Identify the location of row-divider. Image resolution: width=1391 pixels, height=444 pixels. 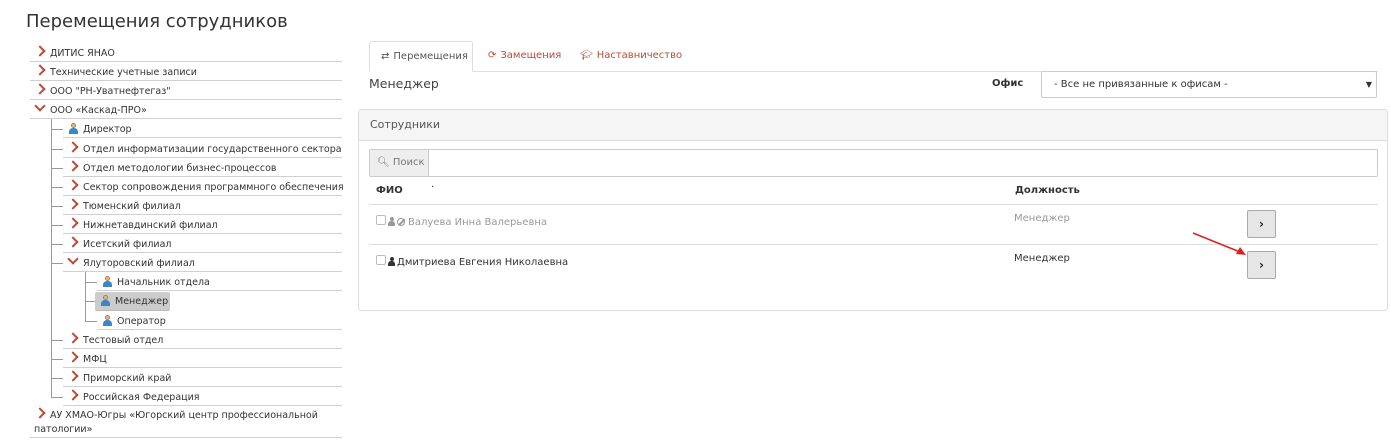
(873, 204).